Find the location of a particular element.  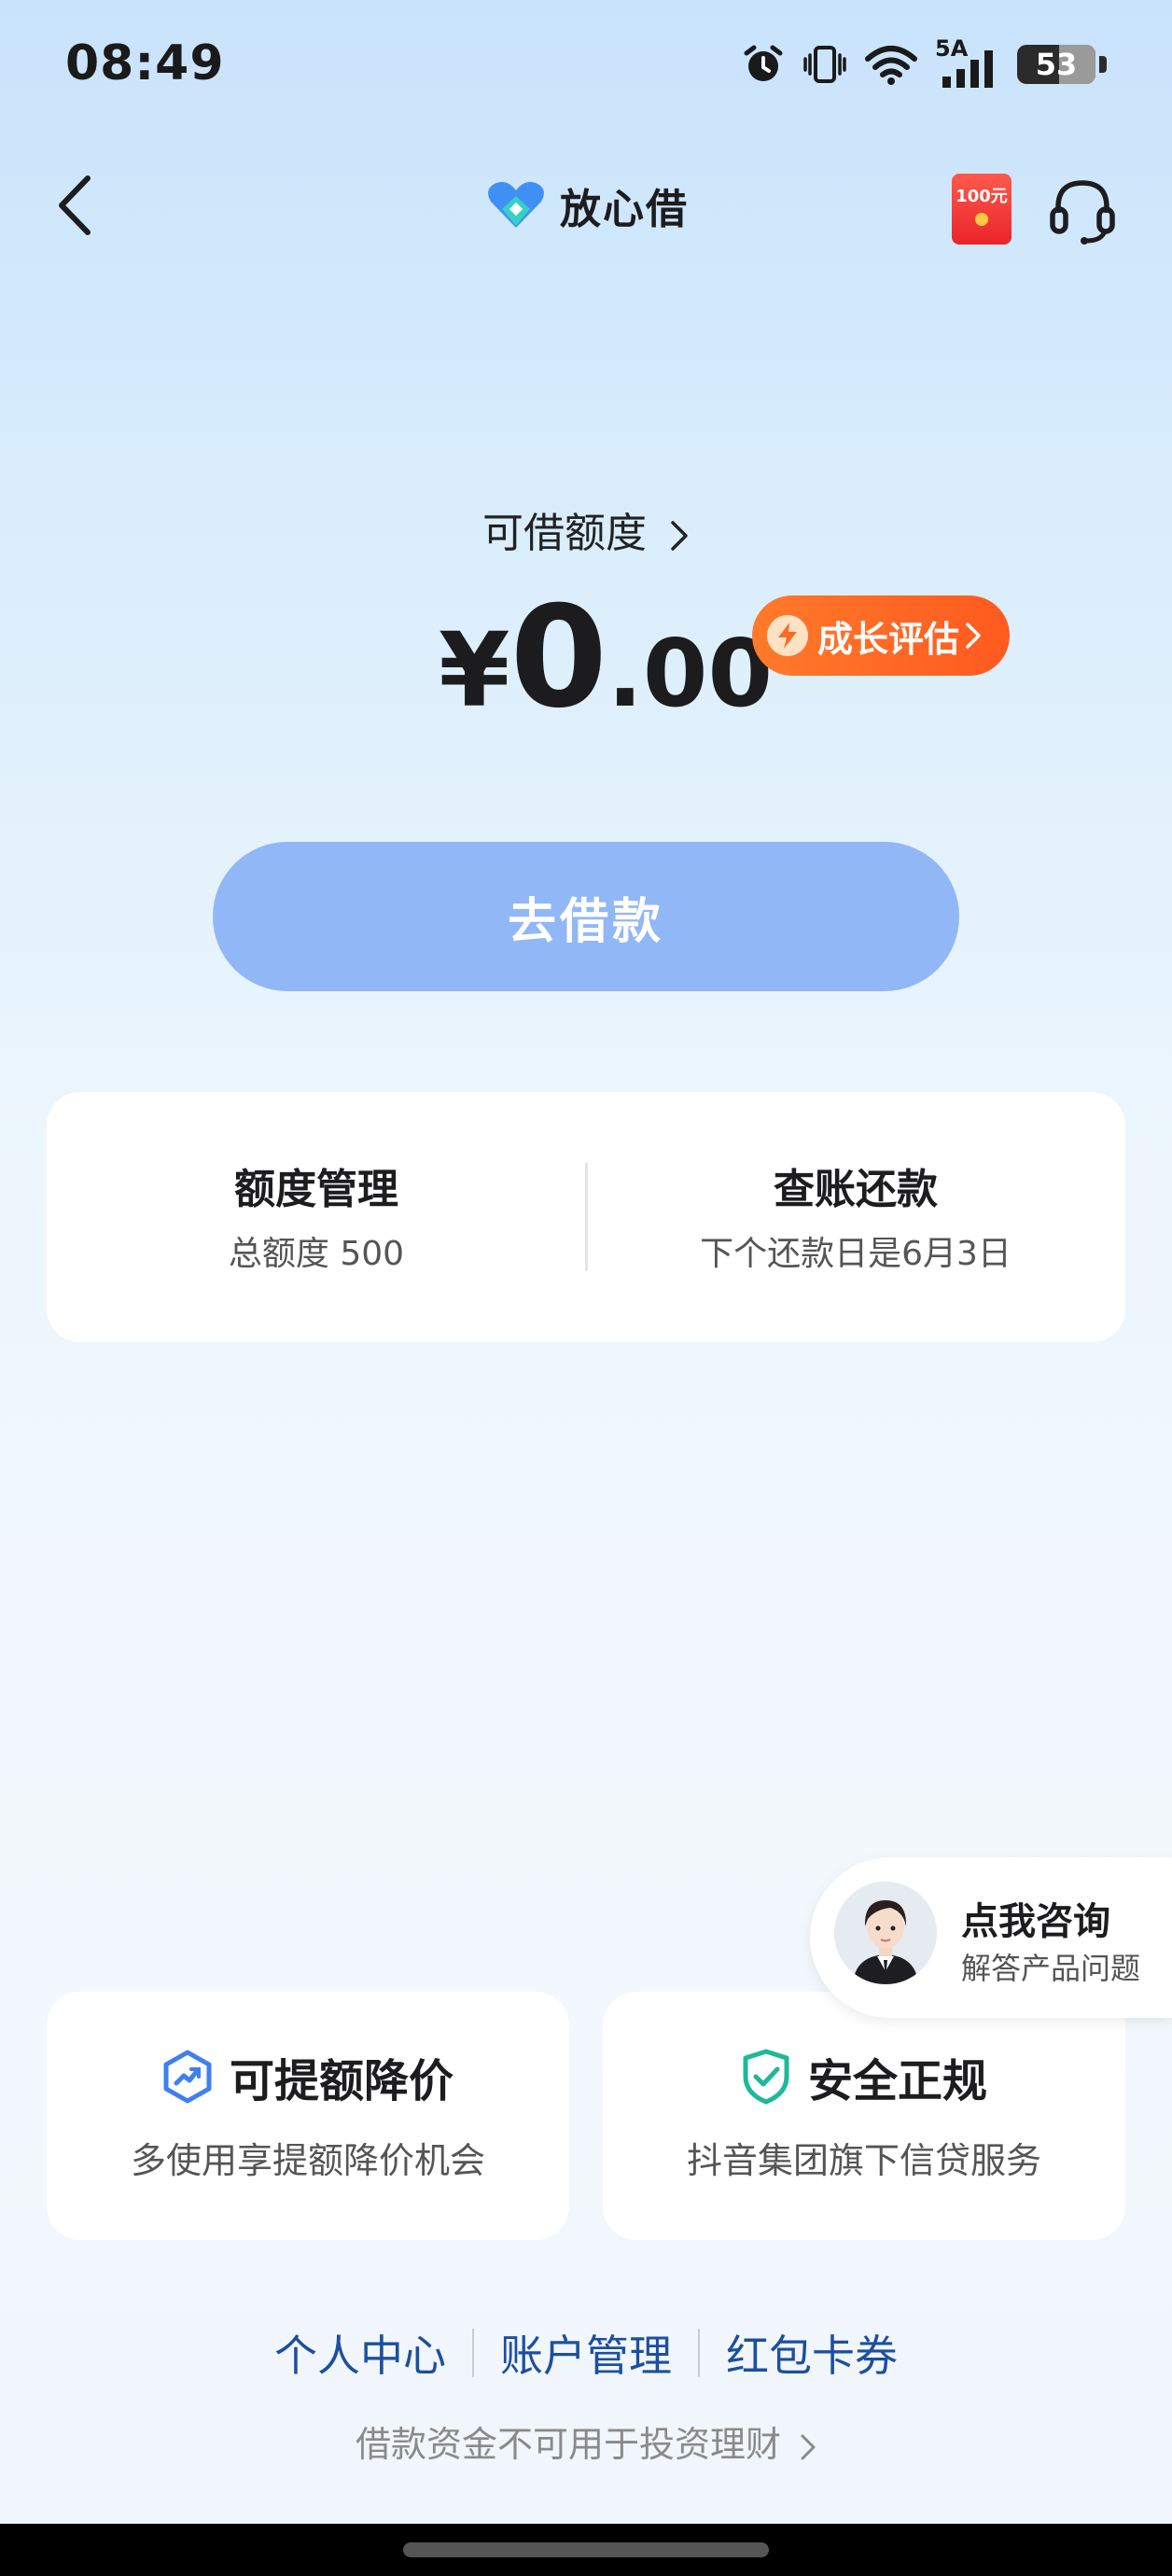

account-management-link: 账户管理 is located at coordinates (586, 2353).